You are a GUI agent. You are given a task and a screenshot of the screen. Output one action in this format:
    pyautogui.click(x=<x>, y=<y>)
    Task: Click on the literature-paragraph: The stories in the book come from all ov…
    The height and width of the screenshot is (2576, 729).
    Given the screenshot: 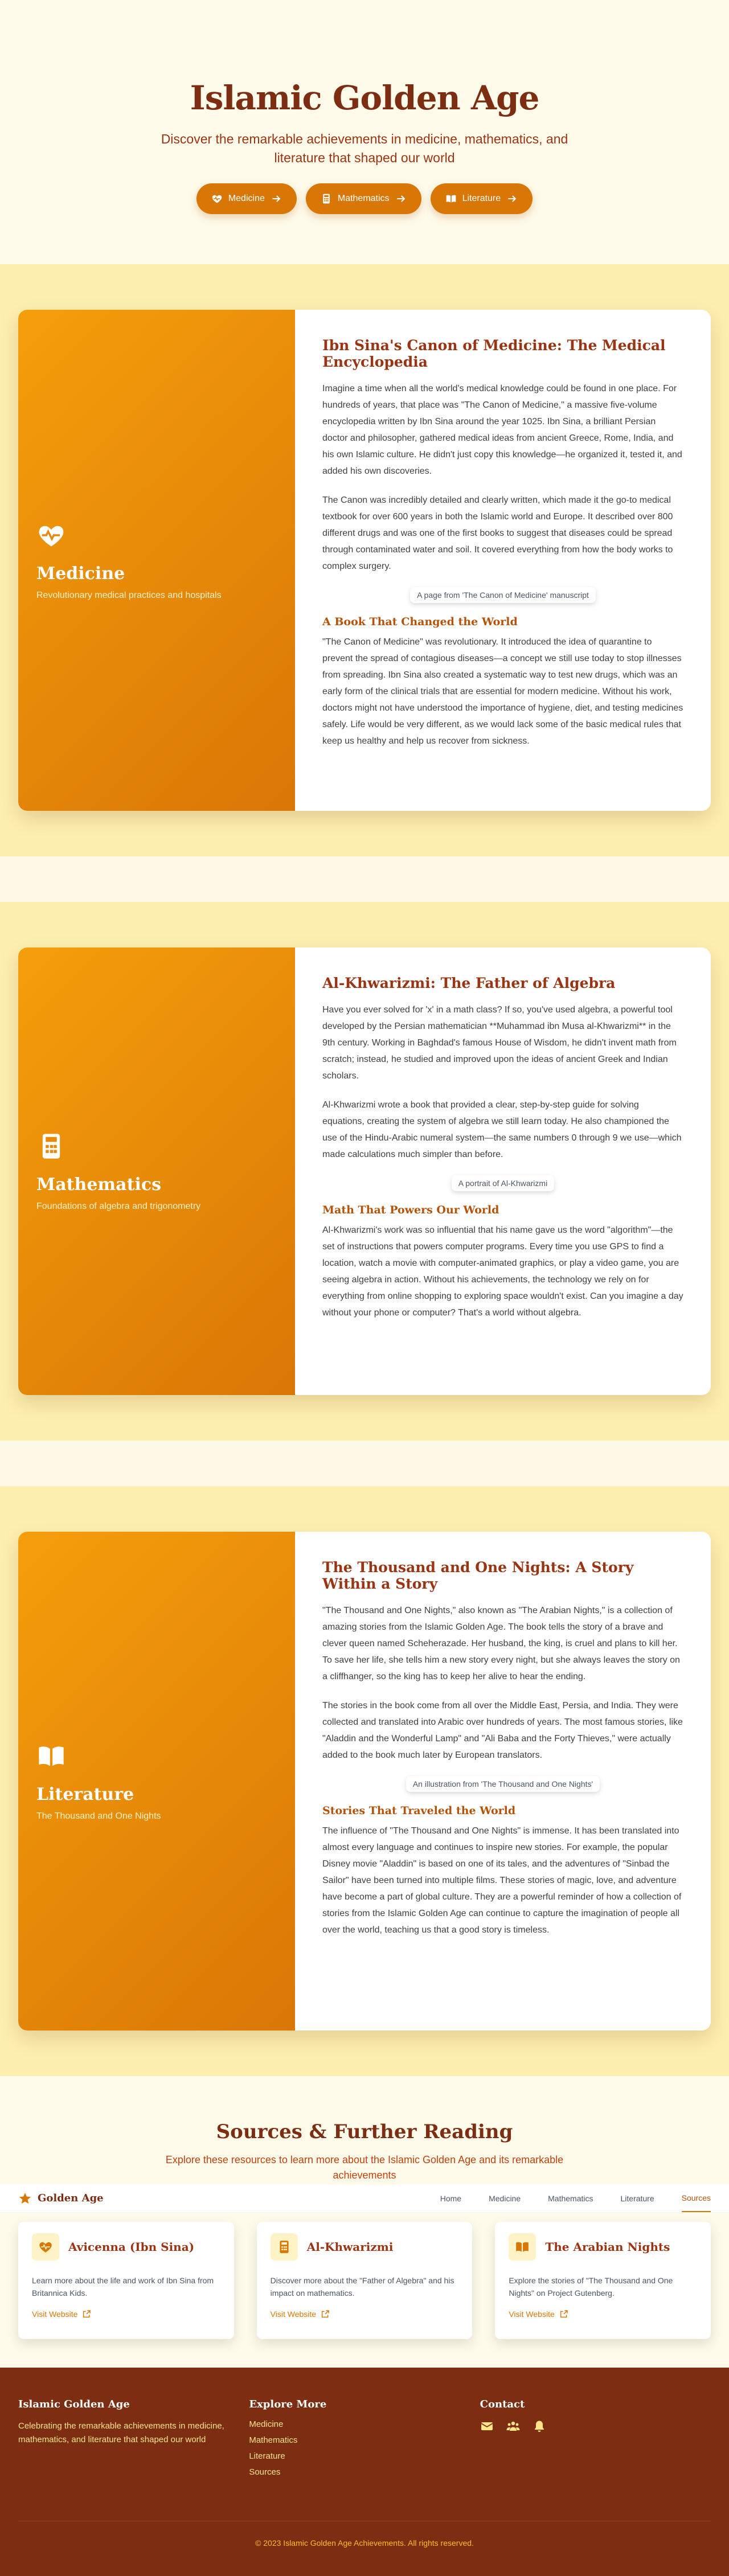 What is the action you would take?
    pyautogui.click(x=502, y=1730)
    